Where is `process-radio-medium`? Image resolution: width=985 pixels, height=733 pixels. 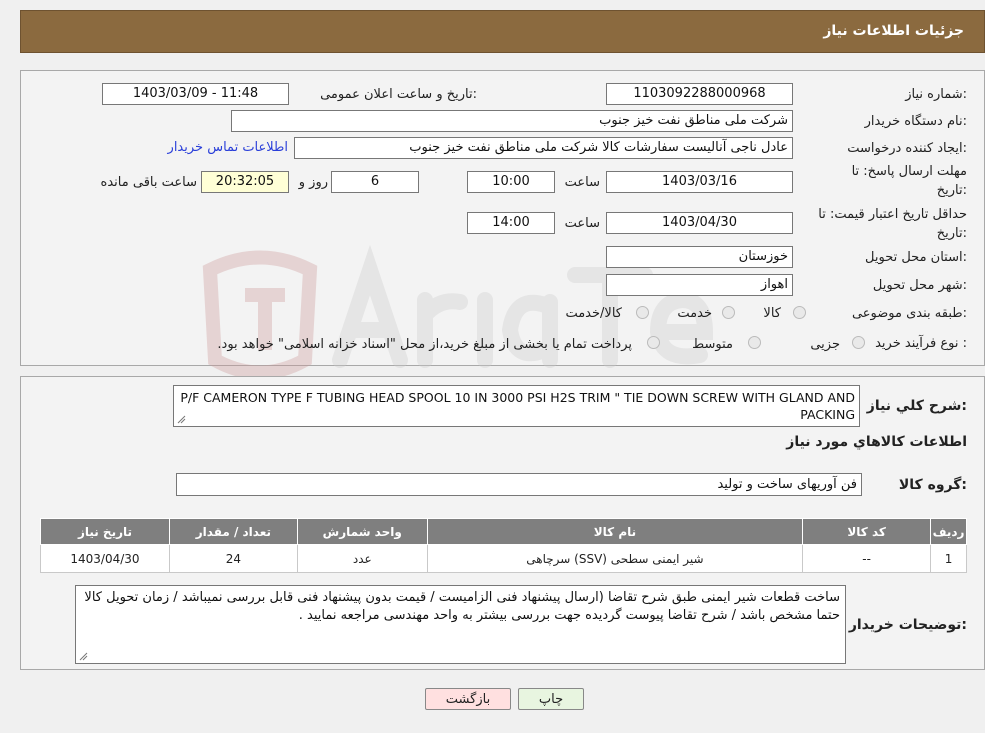 process-radio-medium is located at coordinates (754, 342).